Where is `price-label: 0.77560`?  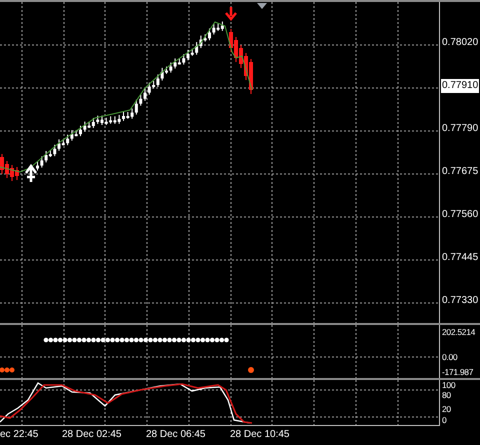 price-label: 0.77560 is located at coordinates (460, 215).